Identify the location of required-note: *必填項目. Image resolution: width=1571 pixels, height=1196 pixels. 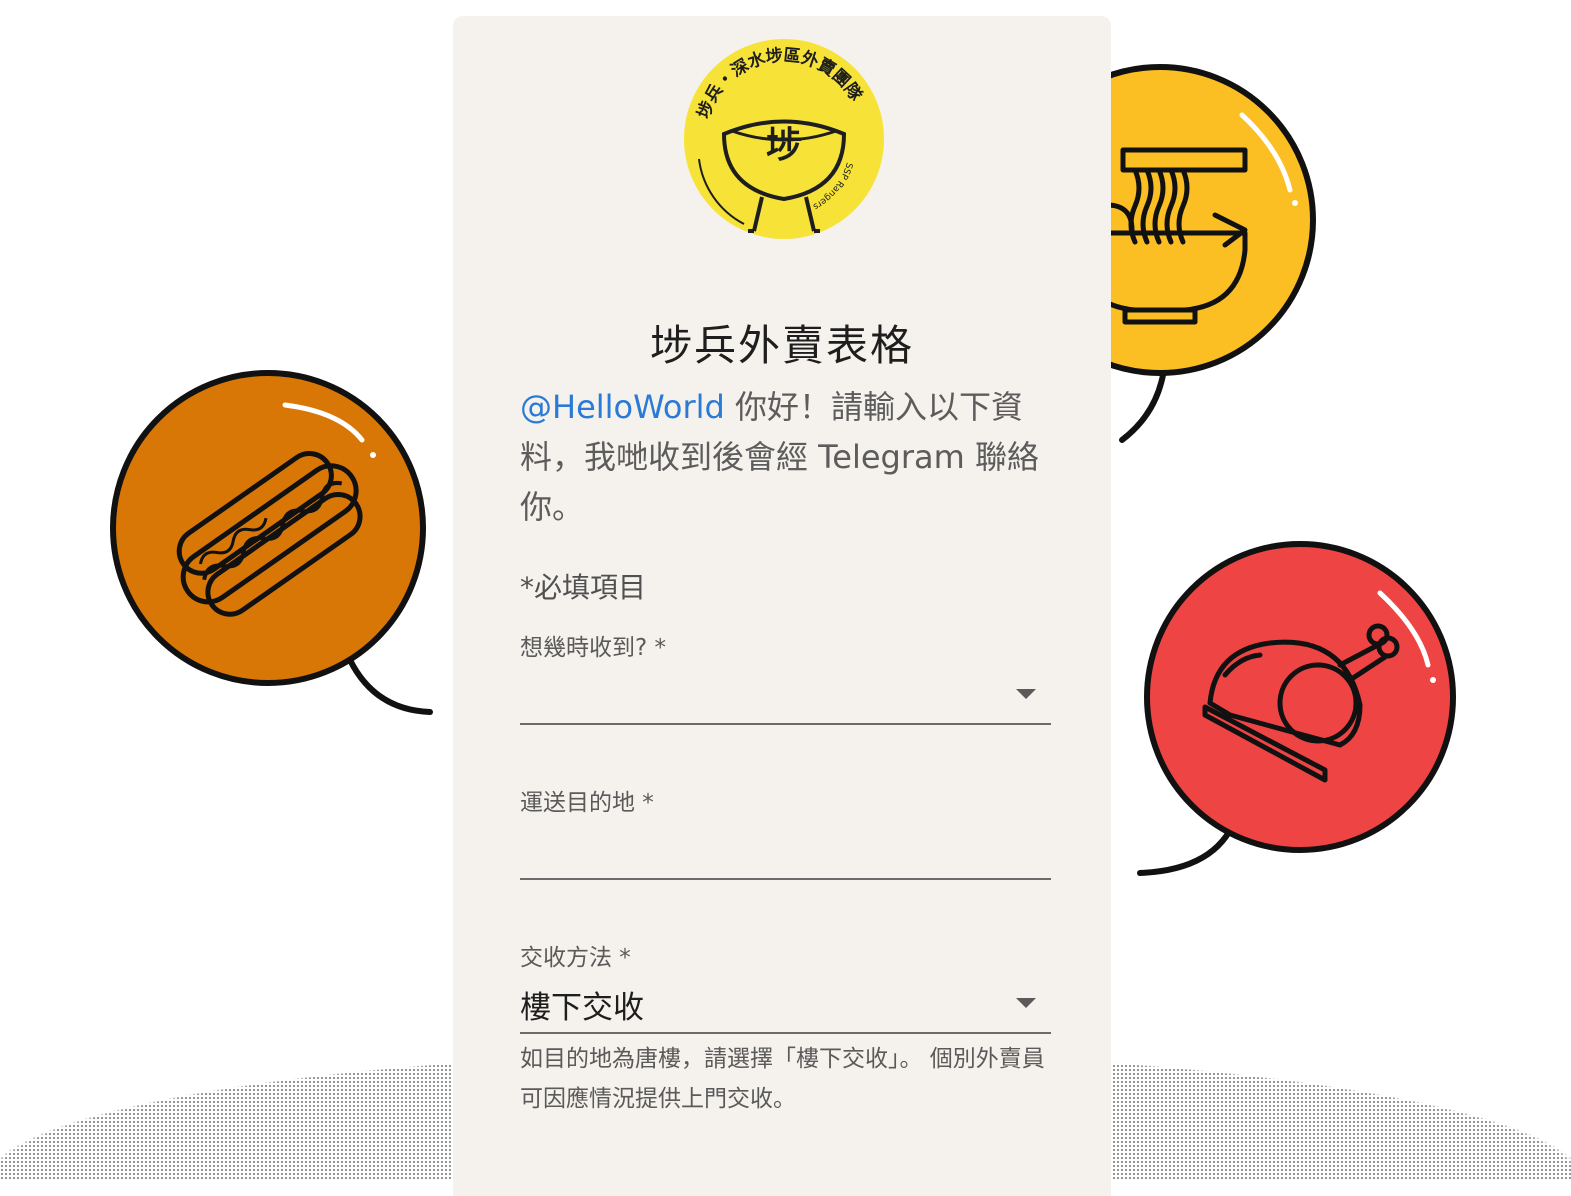
(583, 587).